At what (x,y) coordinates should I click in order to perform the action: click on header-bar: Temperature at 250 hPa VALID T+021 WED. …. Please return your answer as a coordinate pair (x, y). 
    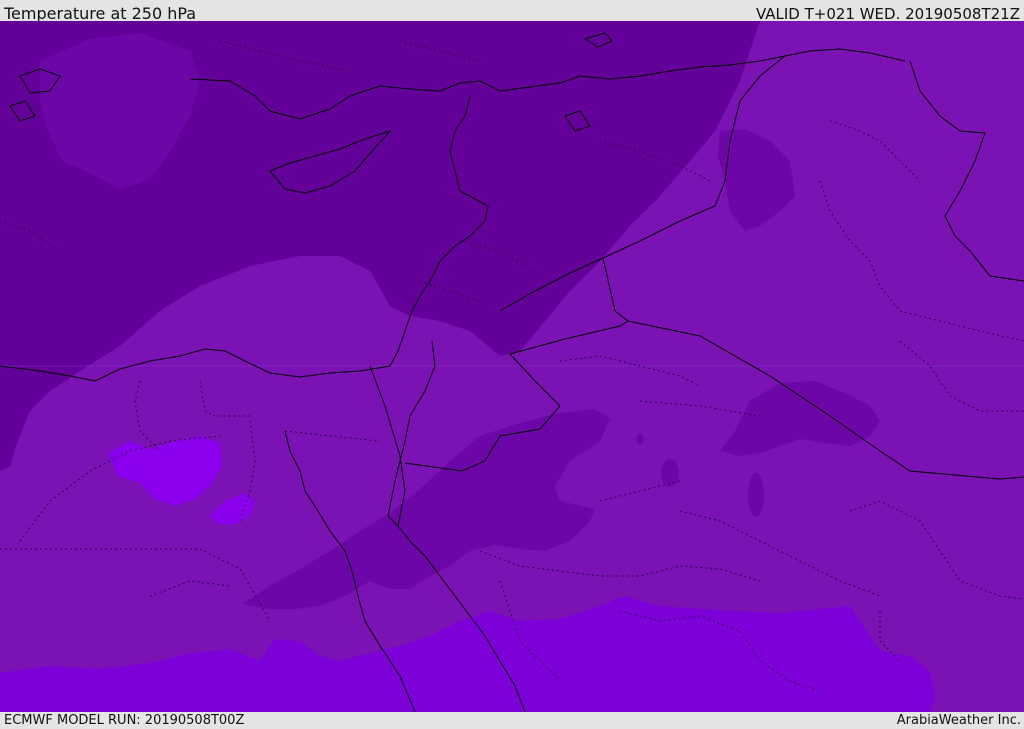
    Looking at the image, I should click on (512, 11).